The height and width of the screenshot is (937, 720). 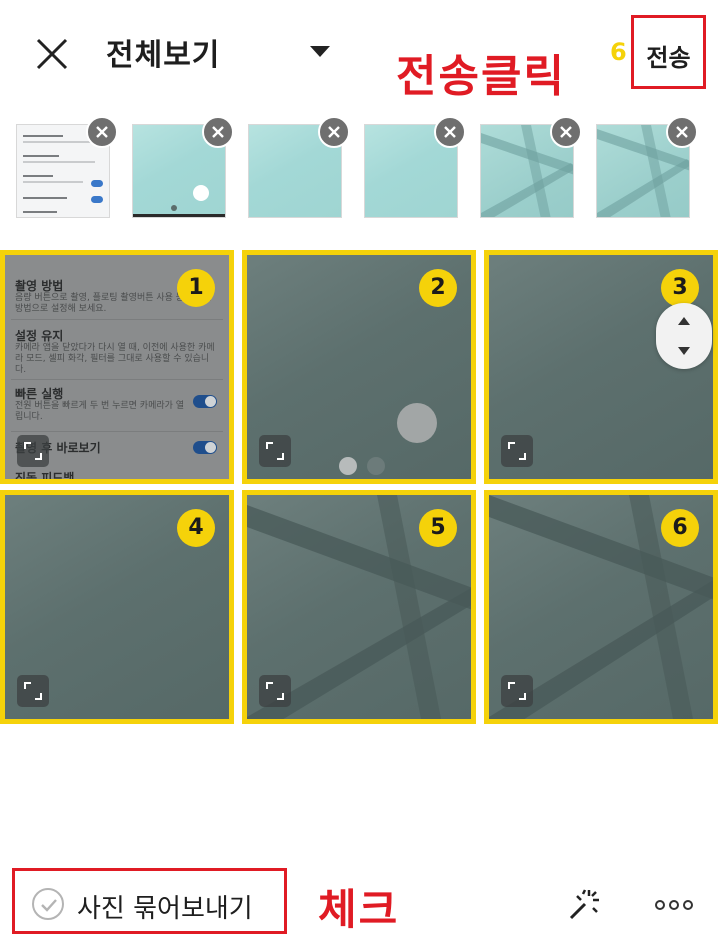 I want to click on shot-heading: 설정 유지, so click(x=39, y=336).